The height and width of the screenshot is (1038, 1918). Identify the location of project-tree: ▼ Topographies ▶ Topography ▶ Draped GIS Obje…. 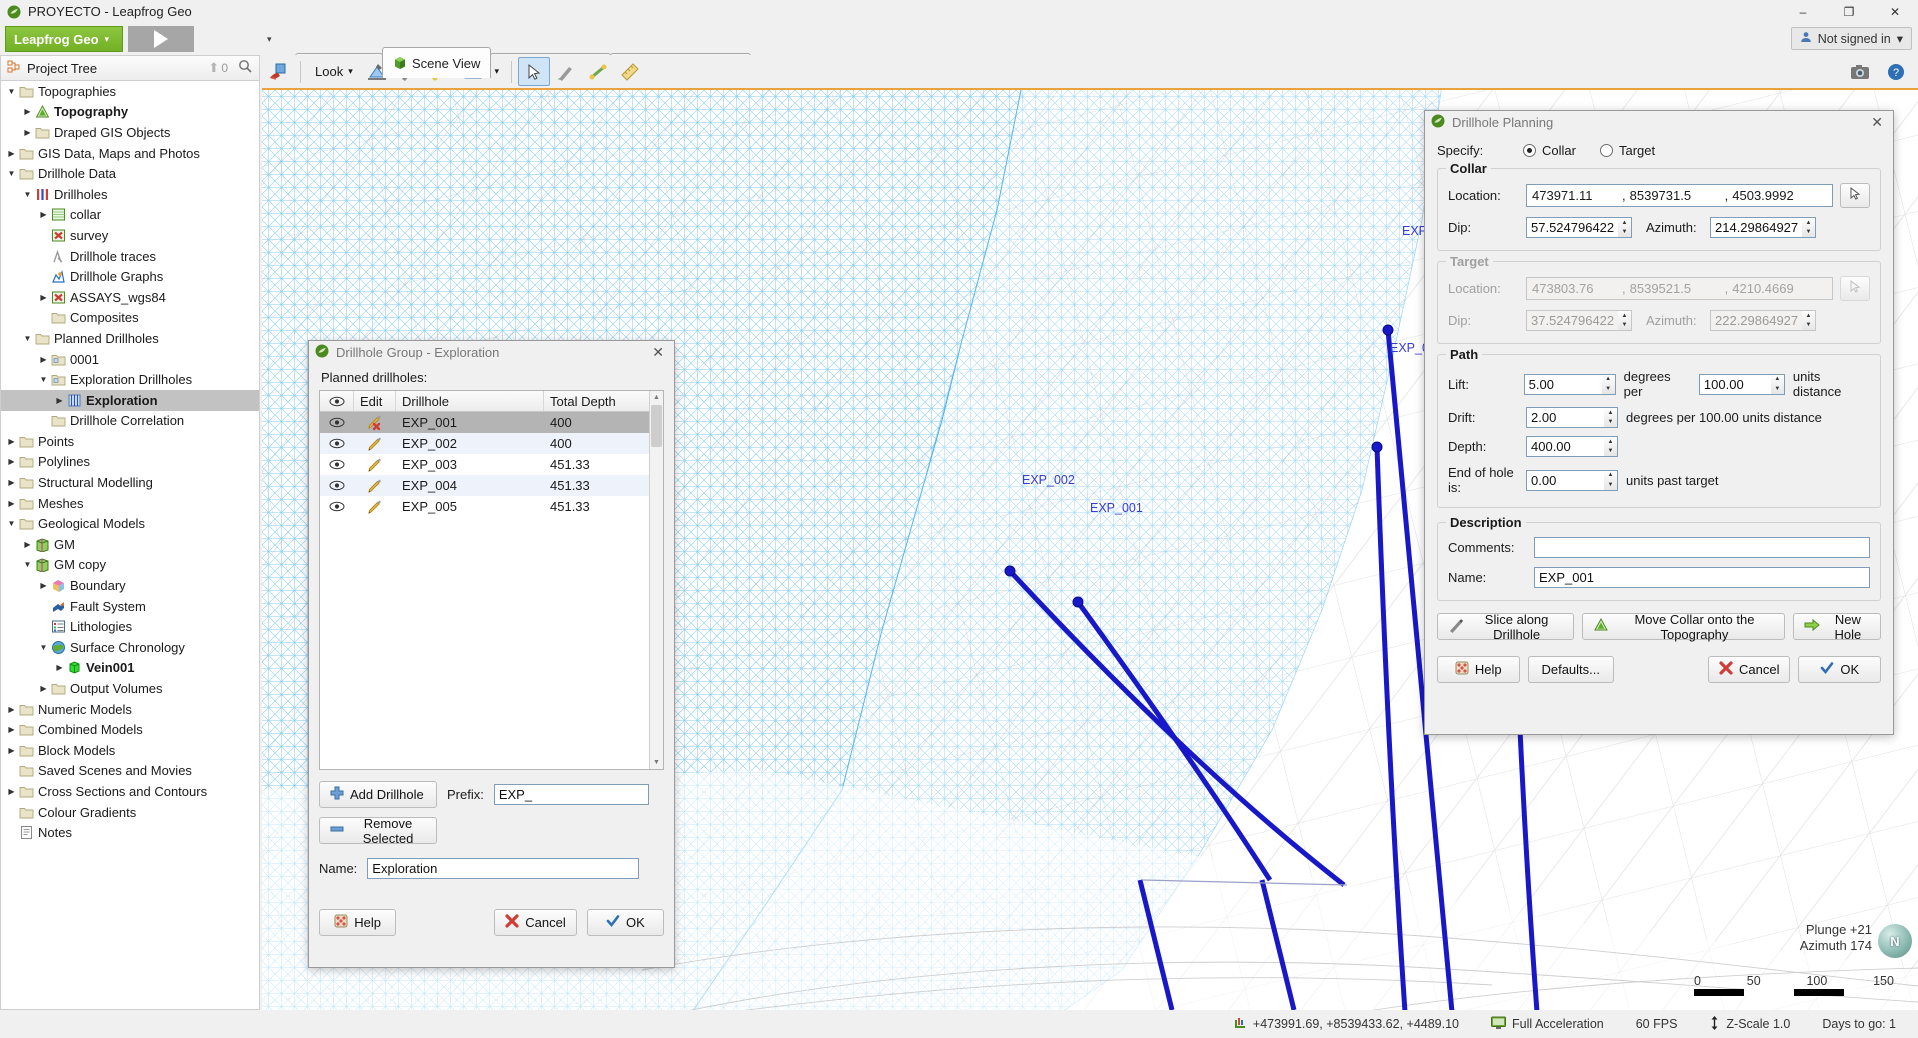
(130, 545).